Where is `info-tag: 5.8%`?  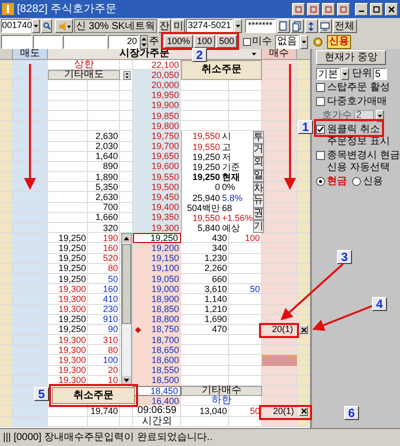 info-tag: 5.8% is located at coordinates (231, 197).